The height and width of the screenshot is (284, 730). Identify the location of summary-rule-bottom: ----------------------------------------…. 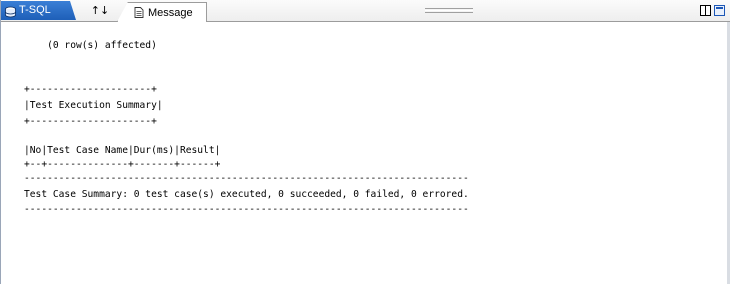
(246, 209).